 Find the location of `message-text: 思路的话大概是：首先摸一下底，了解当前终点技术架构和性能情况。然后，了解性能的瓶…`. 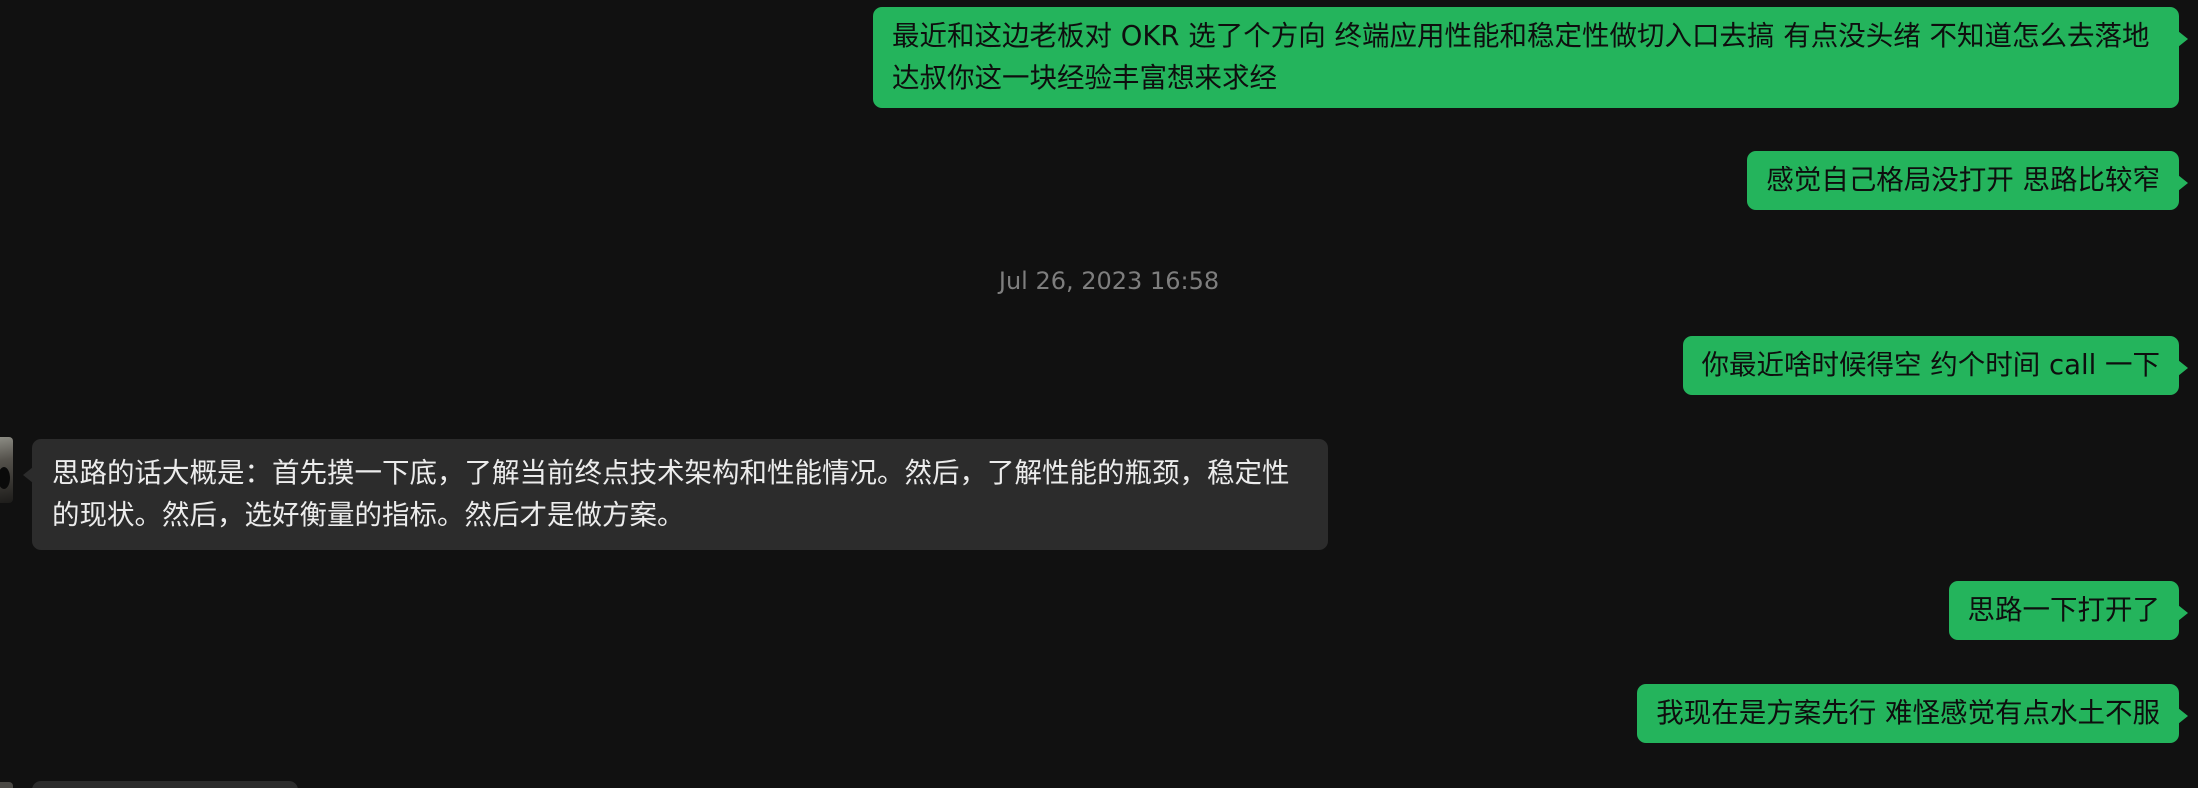

message-text: 思路的话大概是：首先摸一下底，了解当前终点技术架构和性能情况。然后，了解性能的瓶… is located at coordinates (671, 494).